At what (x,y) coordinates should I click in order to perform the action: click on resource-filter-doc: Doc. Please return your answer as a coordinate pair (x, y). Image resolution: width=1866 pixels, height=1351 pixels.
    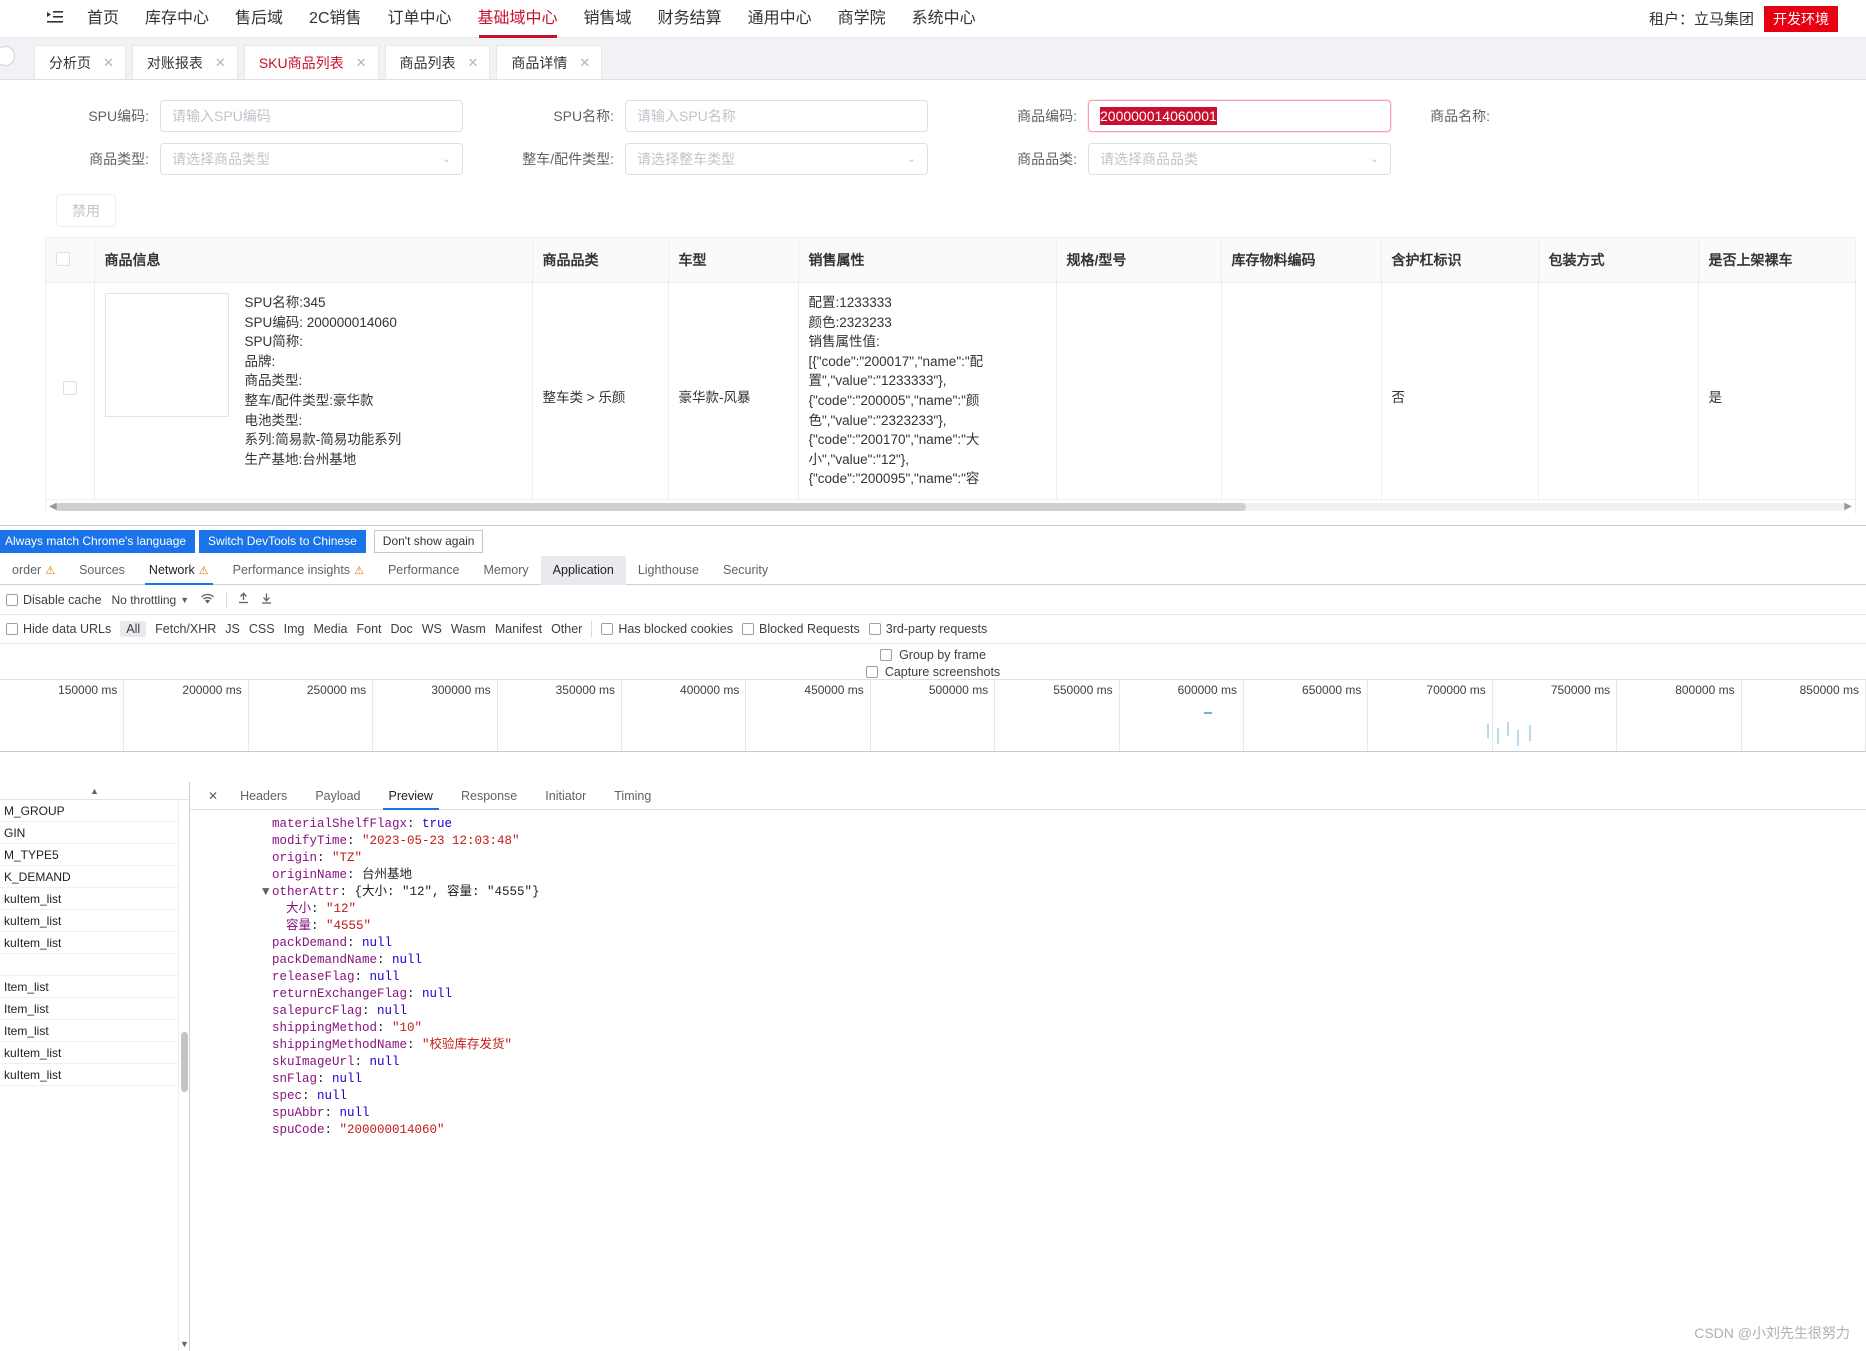
    Looking at the image, I should click on (402, 629).